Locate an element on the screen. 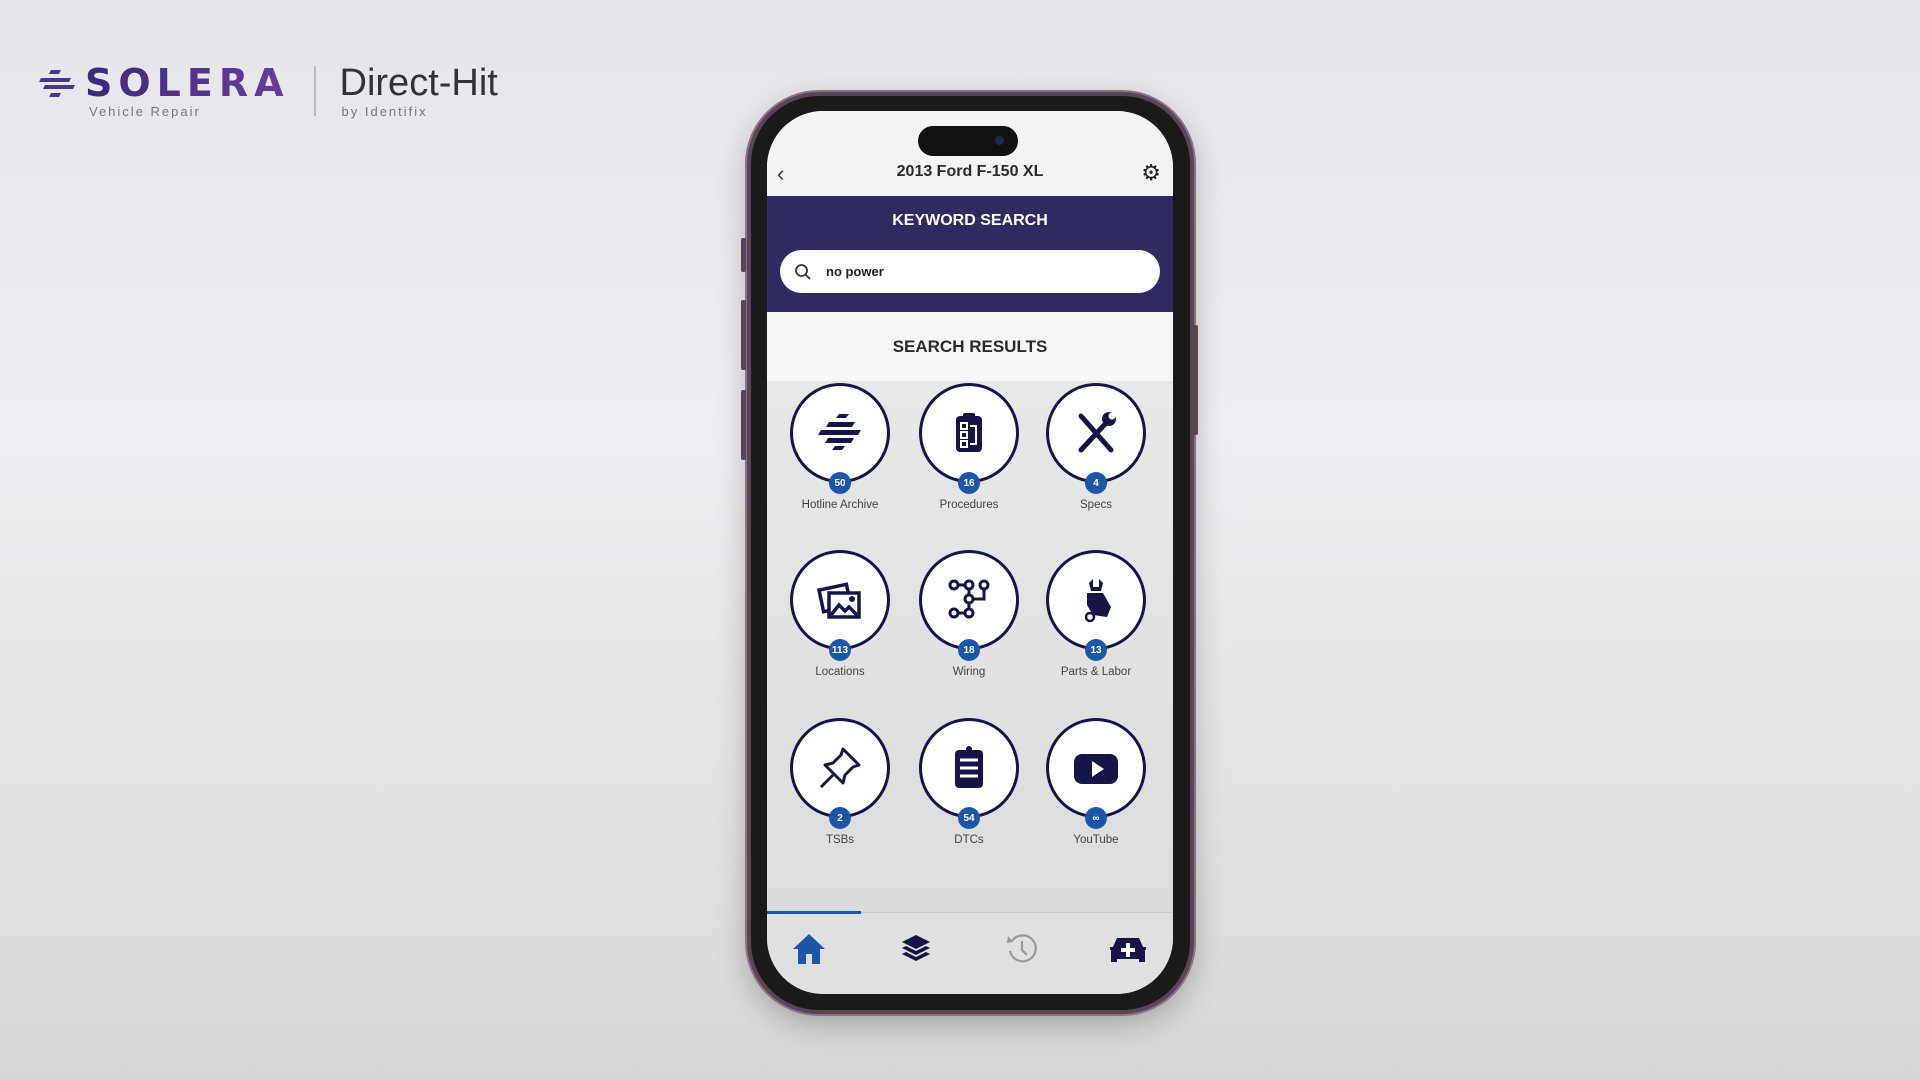 The width and height of the screenshot is (1920, 1080). result-label: YouTube is located at coordinates (1096, 840).